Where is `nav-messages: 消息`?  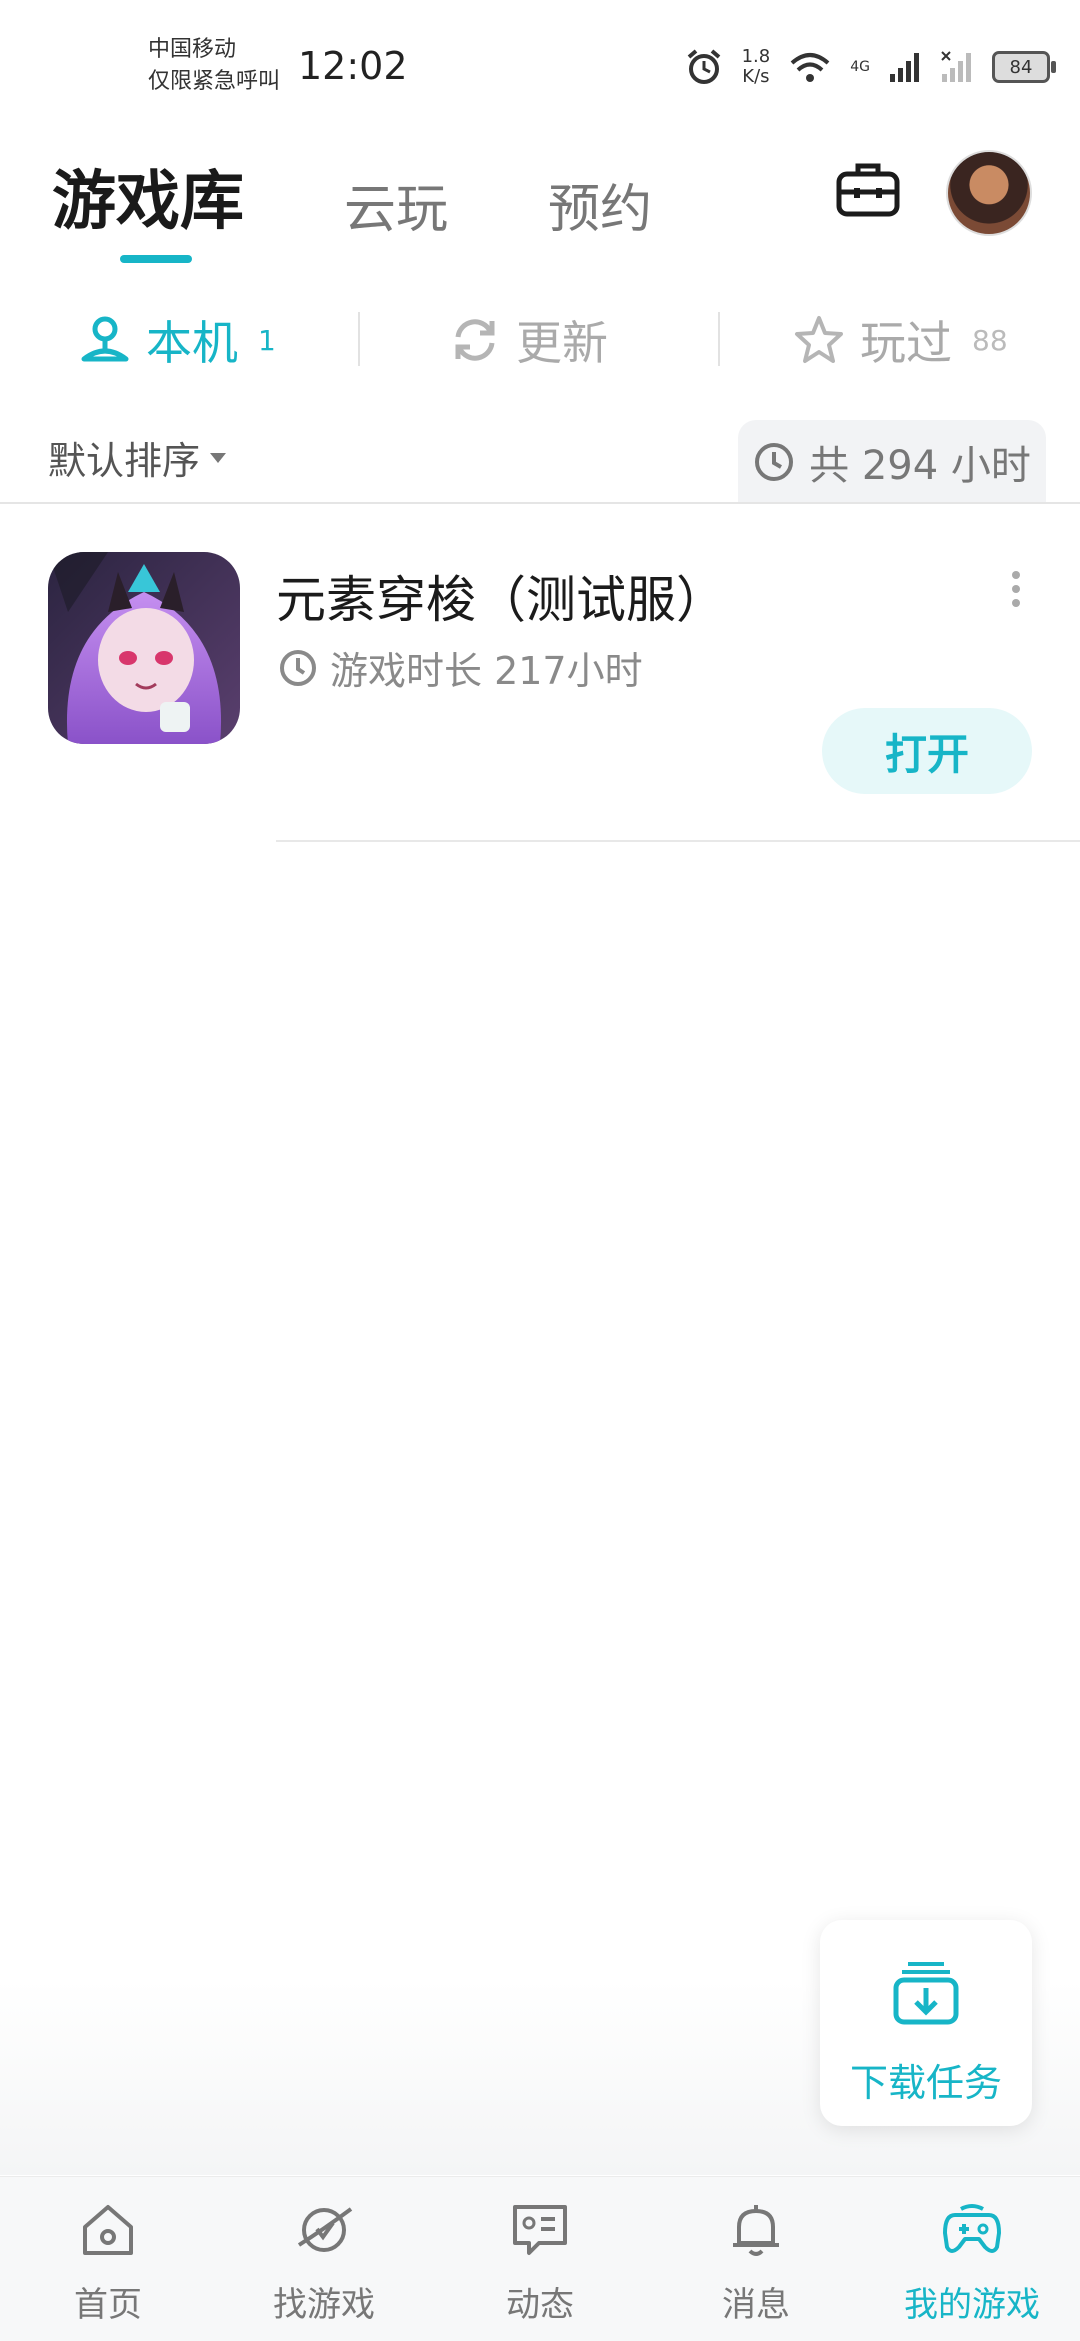 nav-messages: 消息 is located at coordinates (756, 2259).